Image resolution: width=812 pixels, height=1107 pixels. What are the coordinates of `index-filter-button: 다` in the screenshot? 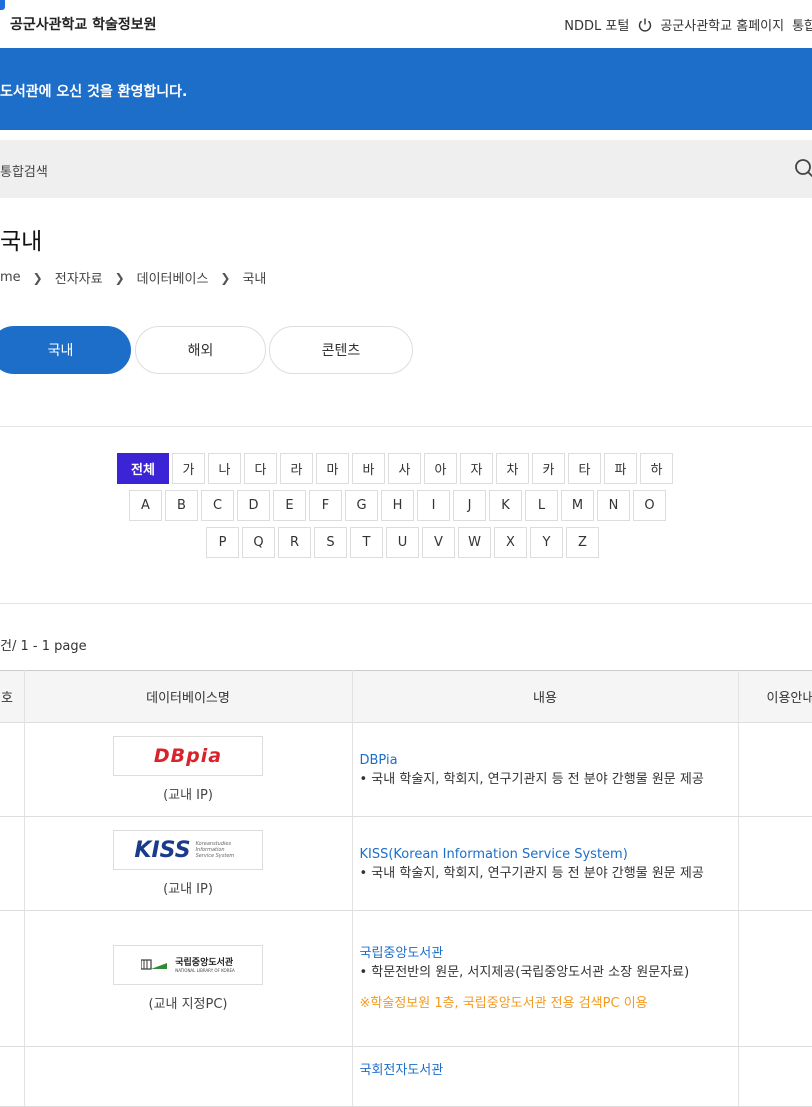 It's located at (260, 468).